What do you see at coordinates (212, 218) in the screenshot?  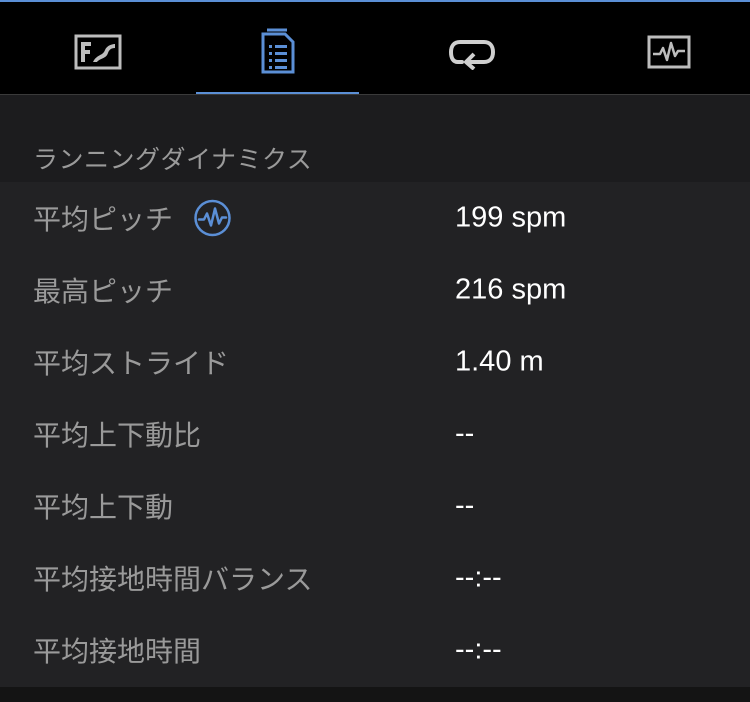 I see `running-dynamics-info-icon` at bounding box center [212, 218].